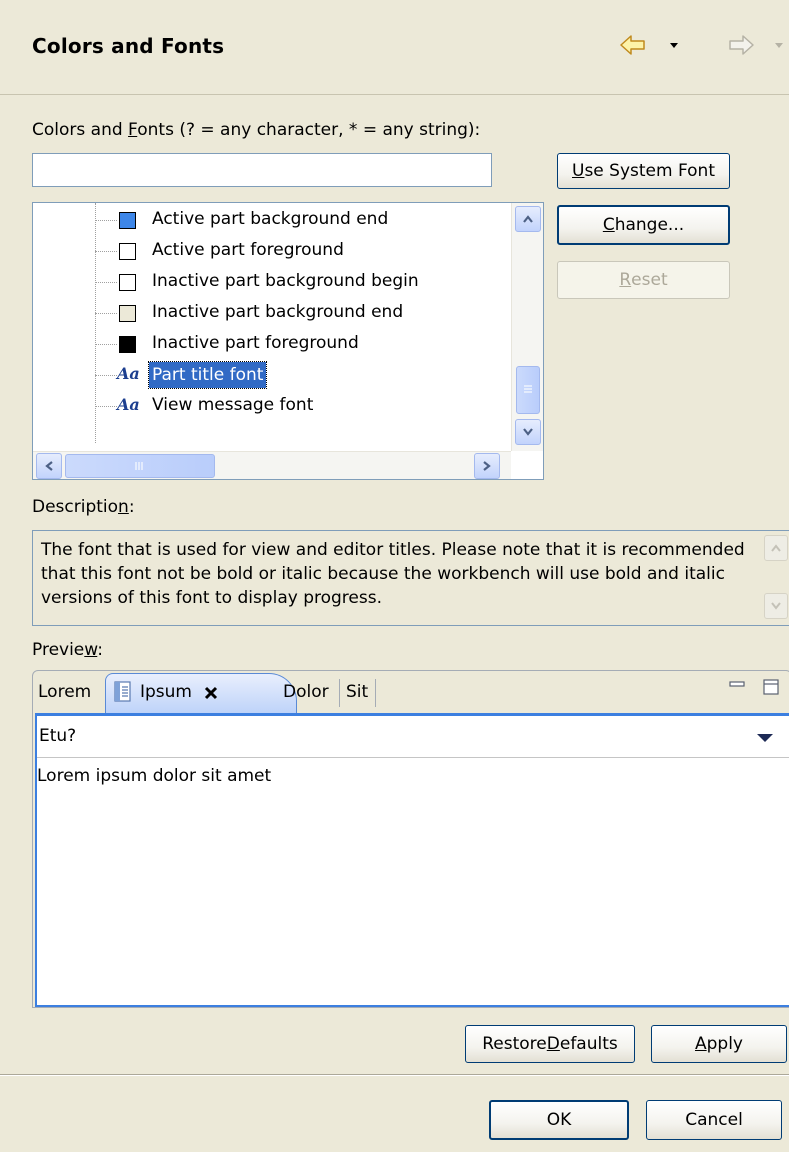 Image resolution: width=789 pixels, height=1152 pixels. What do you see at coordinates (779, 44) in the screenshot?
I see `forward-history-dropdown-icon` at bounding box center [779, 44].